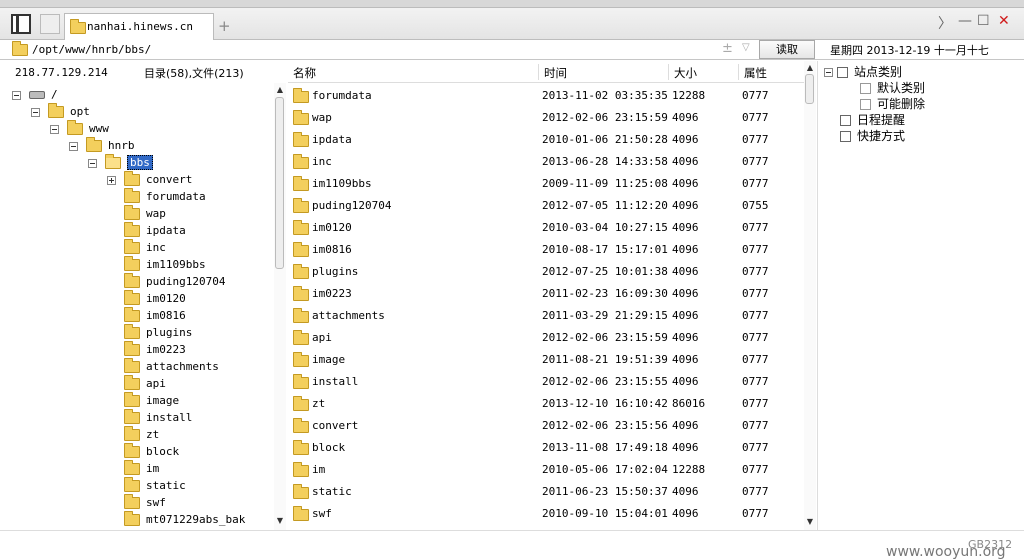 The height and width of the screenshot is (560, 1024). I want to click on tab-site: nanhai.hinews.cn, so click(139, 26).